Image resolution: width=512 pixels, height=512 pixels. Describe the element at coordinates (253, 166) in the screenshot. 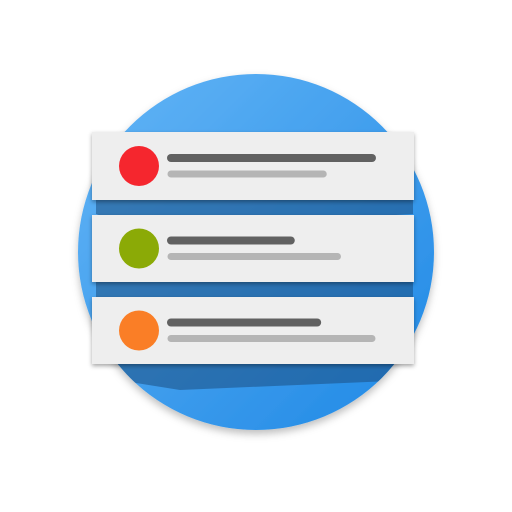

I see `list-item-red` at that location.